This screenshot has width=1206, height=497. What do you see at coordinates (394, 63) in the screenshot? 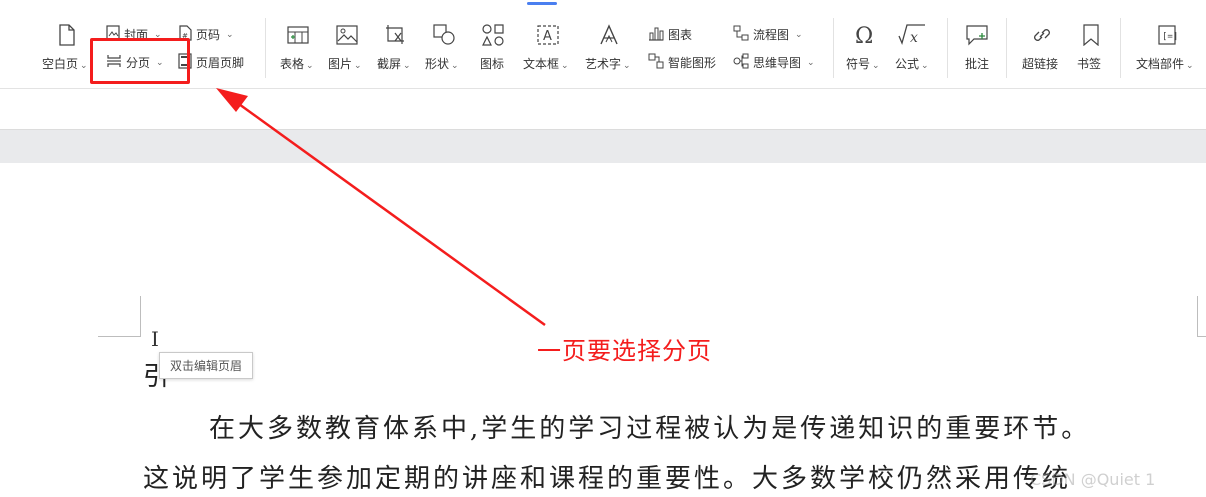
I see `screenshot-button: 截屏 ⌄` at bounding box center [394, 63].